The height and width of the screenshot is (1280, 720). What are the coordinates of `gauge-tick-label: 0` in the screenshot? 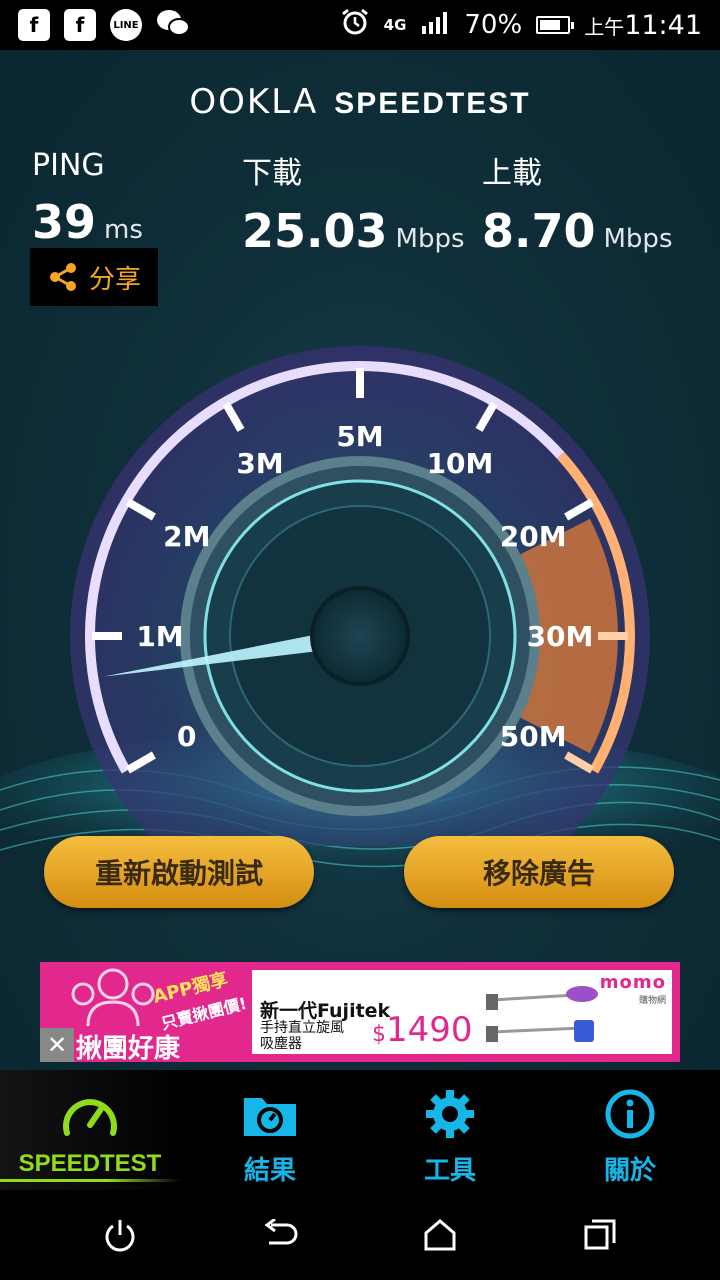 It's located at (186, 736).